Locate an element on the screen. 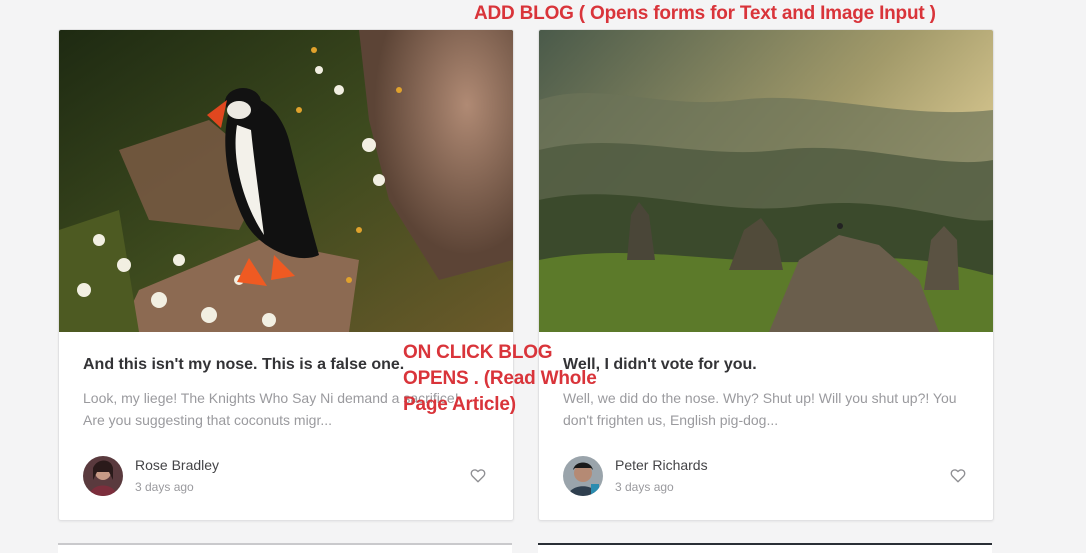 This screenshot has width=1086, height=553. avatar-rose is located at coordinates (103, 476).